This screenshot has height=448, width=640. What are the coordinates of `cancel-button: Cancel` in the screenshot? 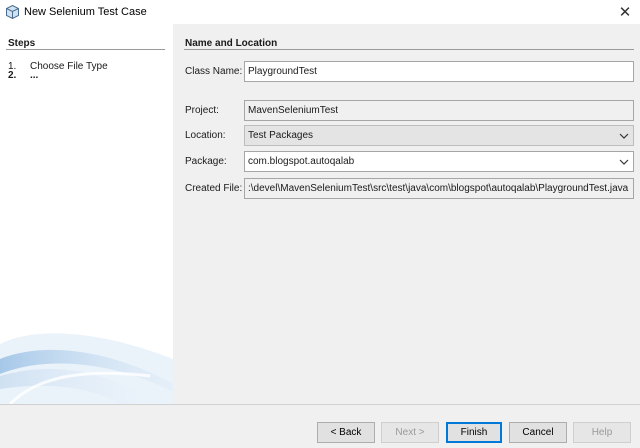 It's located at (538, 432).